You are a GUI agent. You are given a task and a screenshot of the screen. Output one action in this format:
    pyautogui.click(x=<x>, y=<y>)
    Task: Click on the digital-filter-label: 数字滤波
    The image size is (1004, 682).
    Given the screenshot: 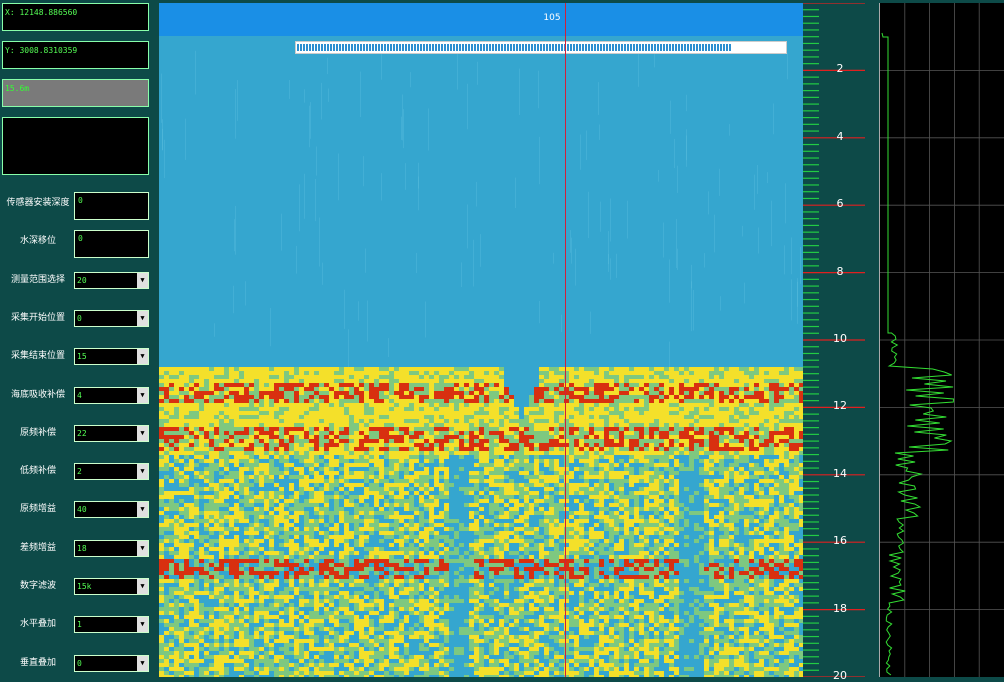 What is the action you would take?
    pyautogui.click(x=38, y=584)
    